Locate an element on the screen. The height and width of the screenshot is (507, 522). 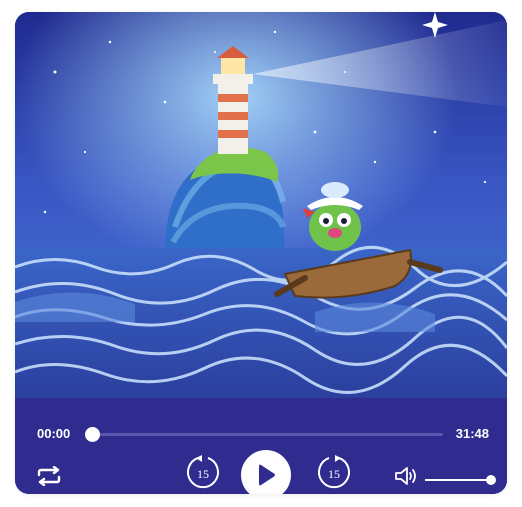
volume-handle is located at coordinates (491, 480).